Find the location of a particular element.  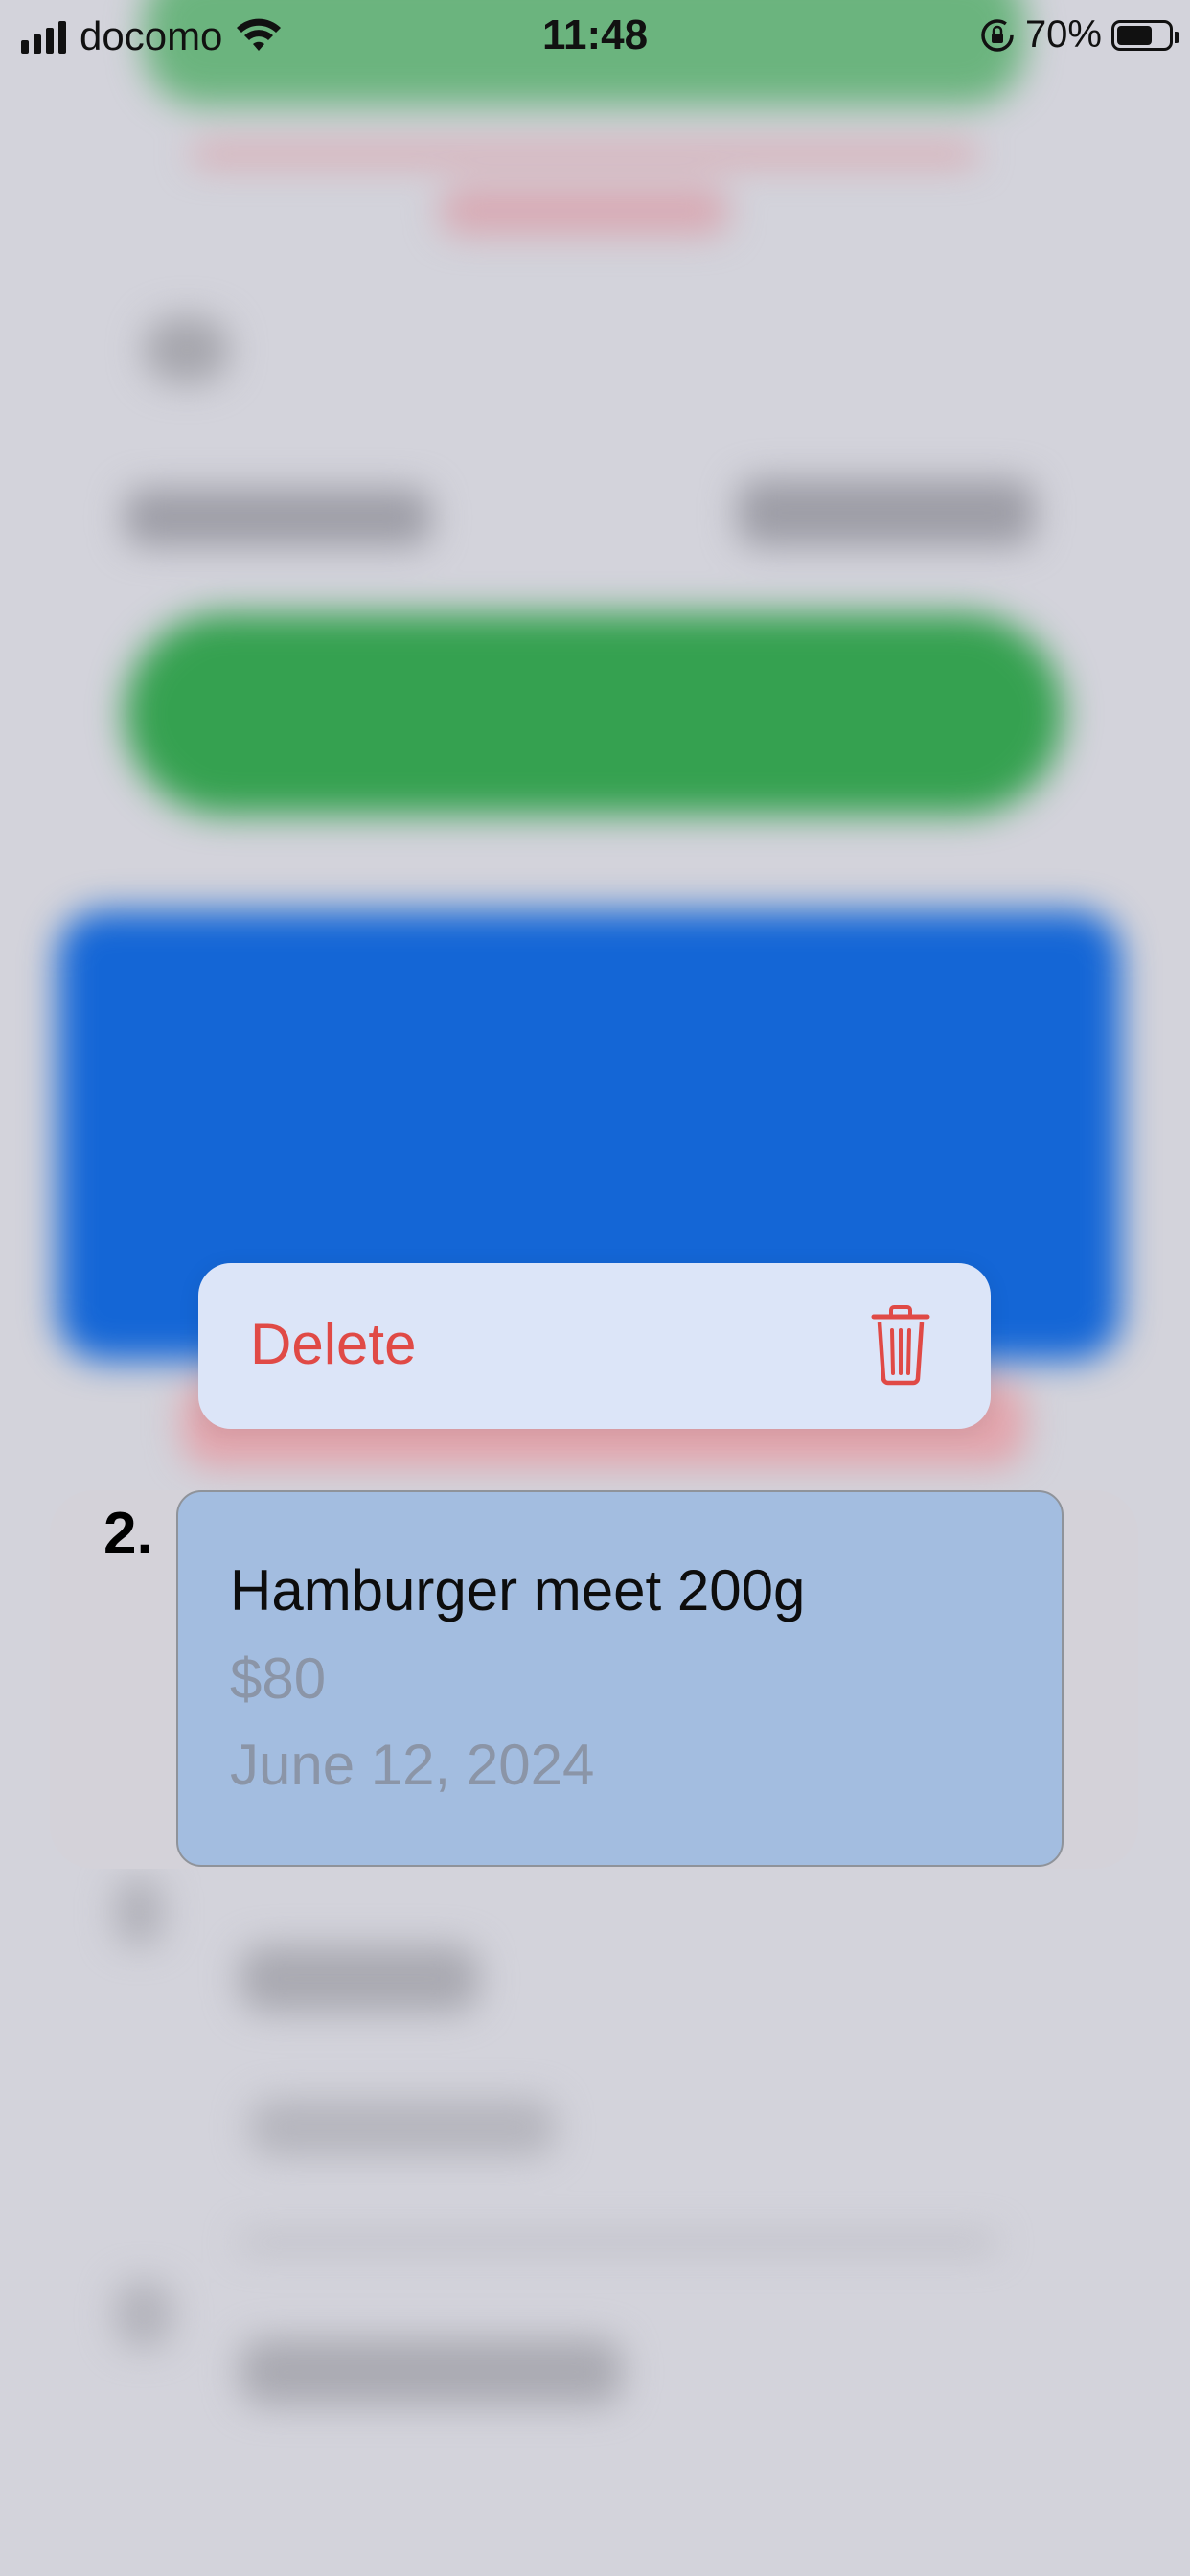

orientation-lock-icon is located at coordinates (998, 35).